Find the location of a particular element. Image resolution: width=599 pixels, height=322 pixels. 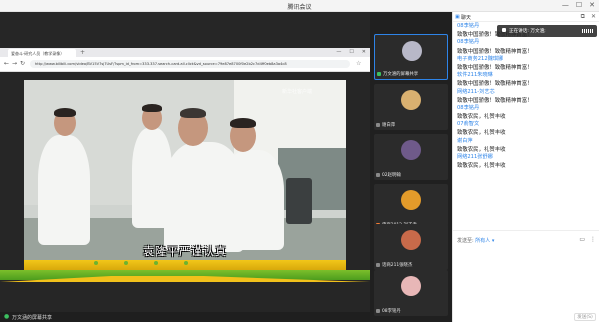

video-figure-1-hair is located at coordinates (65, 112).